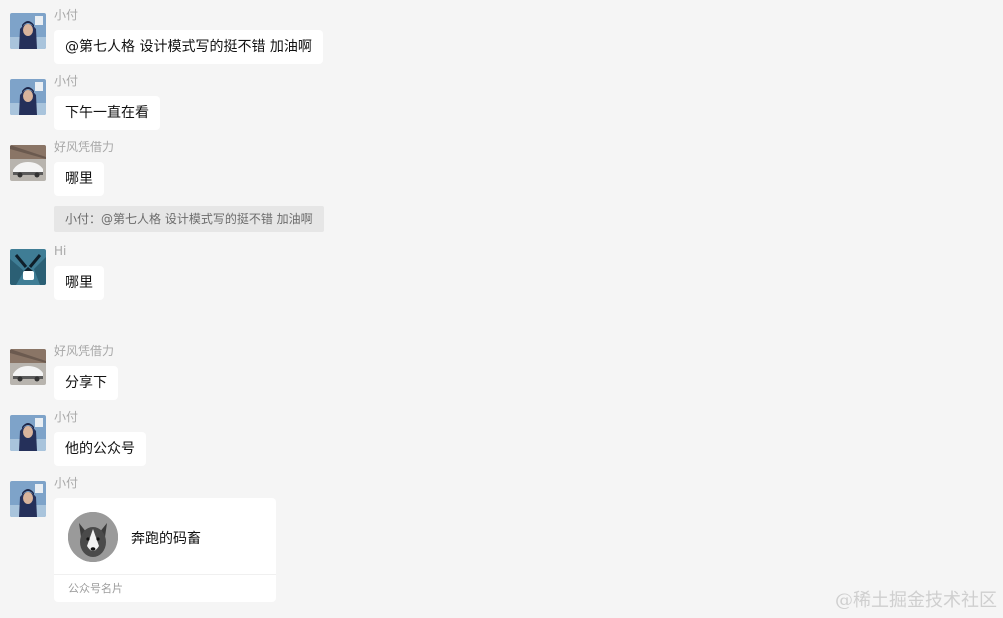 The height and width of the screenshot is (618, 1003). What do you see at coordinates (188, 47) in the screenshot?
I see `message-bubble: @第七人格 设计模式写的挺不错 加油啊` at bounding box center [188, 47].